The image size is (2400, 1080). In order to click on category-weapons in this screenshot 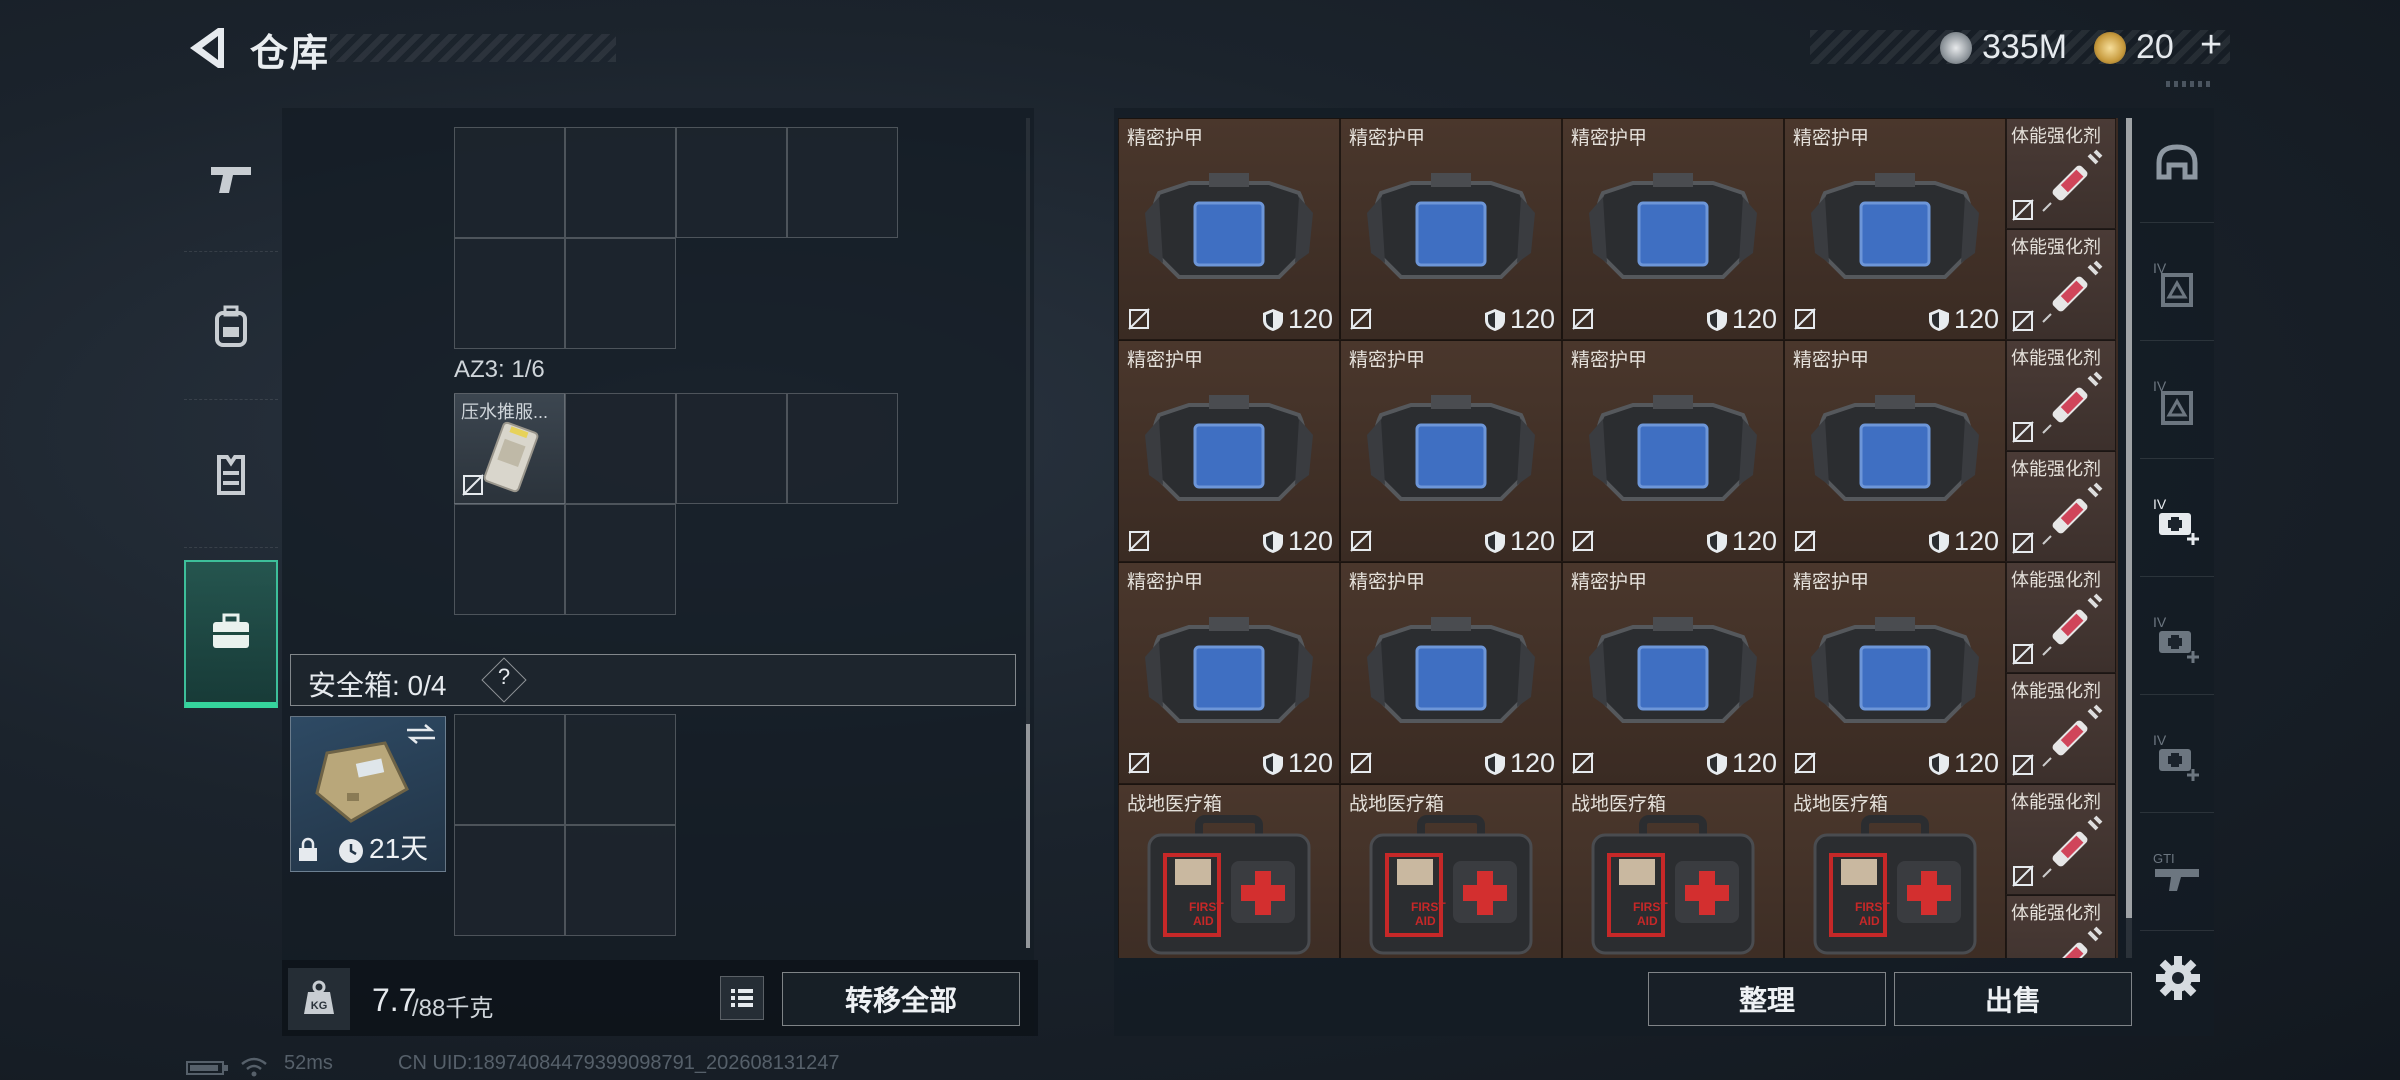, I will do `click(231, 179)`.